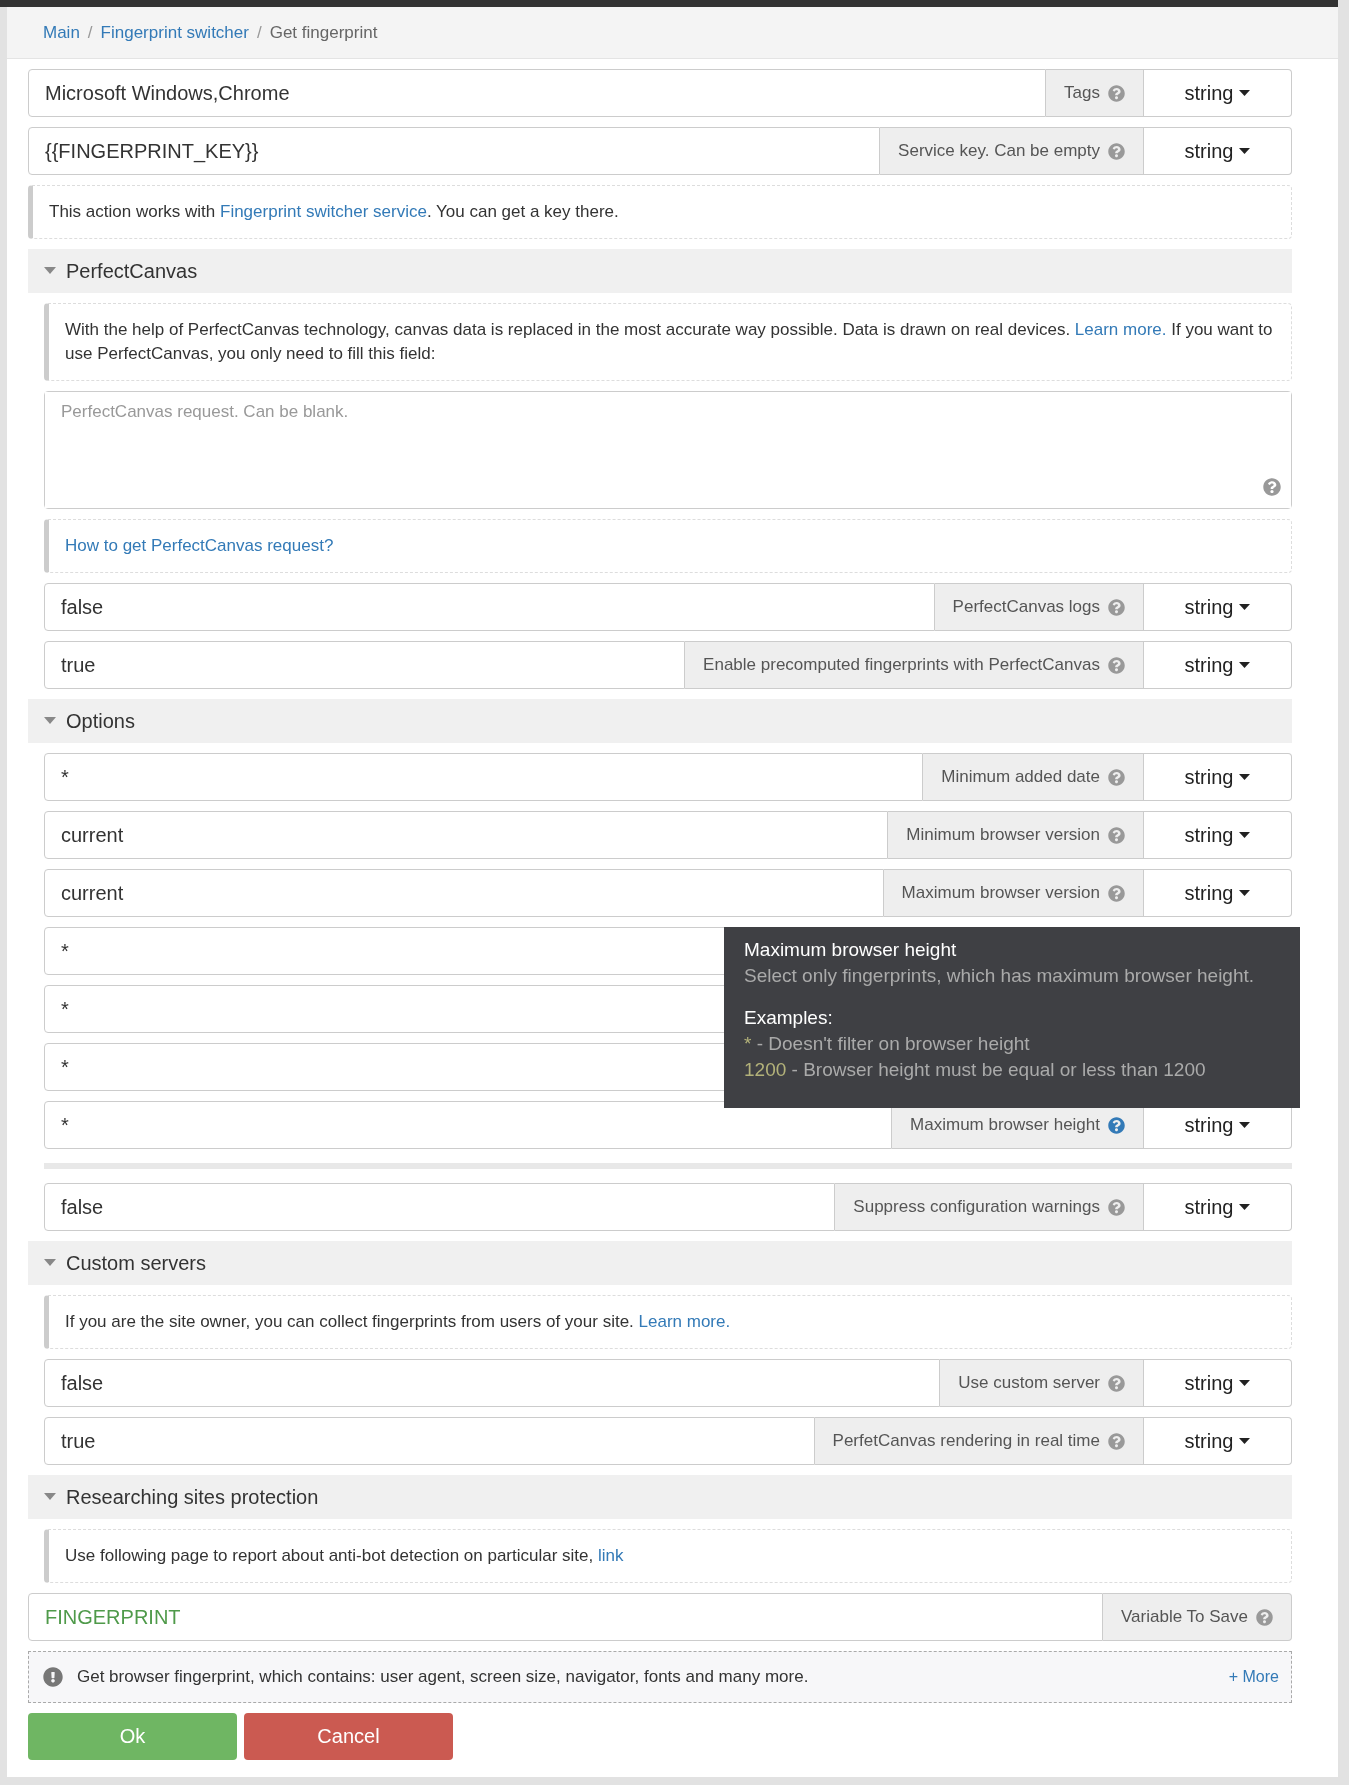 The width and height of the screenshot is (1349, 1785). What do you see at coordinates (100, 721) in the screenshot?
I see `section-title: Options` at bounding box center [100, 721].